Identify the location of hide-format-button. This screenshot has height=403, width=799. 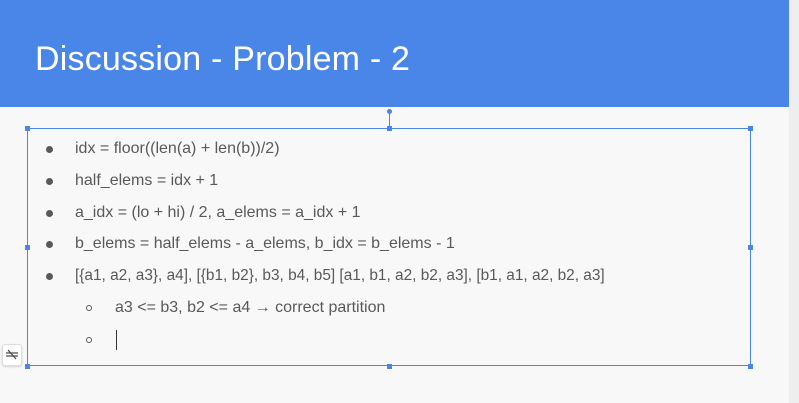
(12, 355).